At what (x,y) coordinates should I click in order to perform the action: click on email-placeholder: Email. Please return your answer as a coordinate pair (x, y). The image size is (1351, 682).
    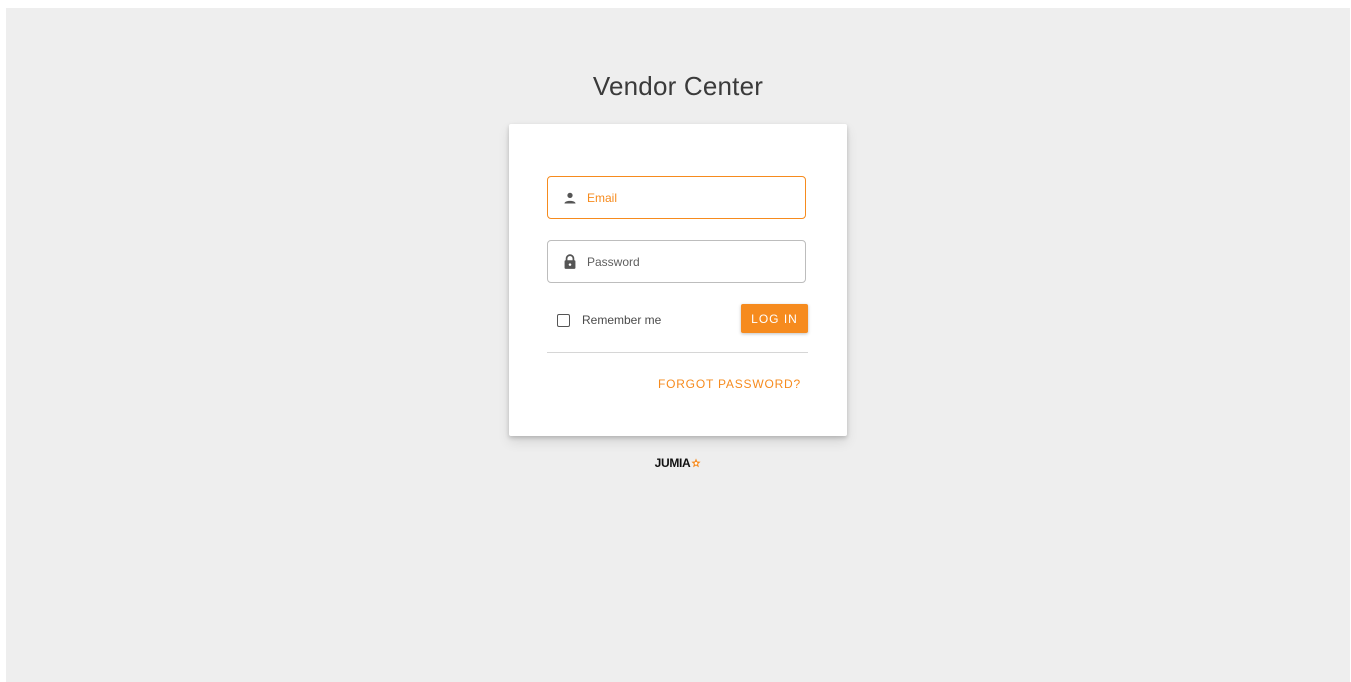
    Looking at the image, I should click on (602, 197).